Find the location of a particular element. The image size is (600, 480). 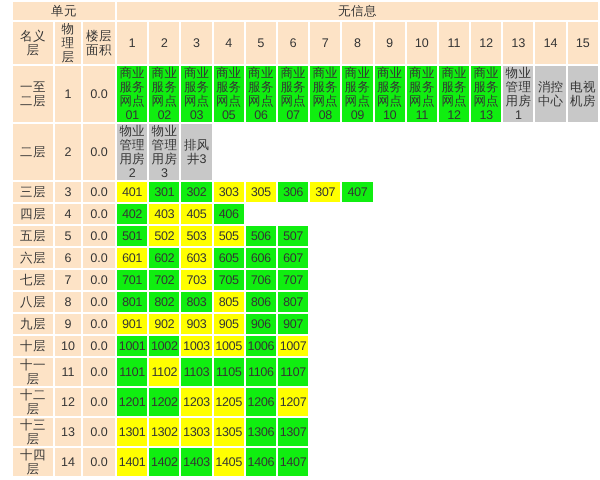

column-header: 8 is located at coordinates (357, 43).